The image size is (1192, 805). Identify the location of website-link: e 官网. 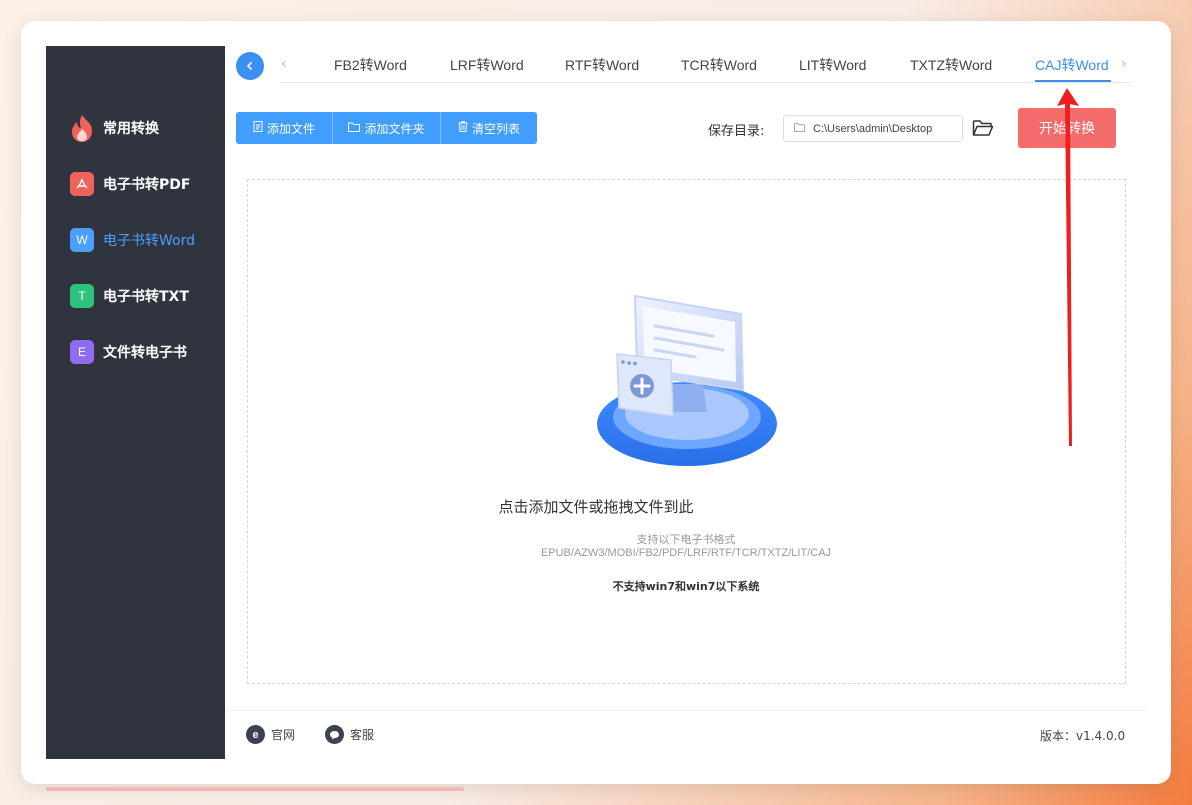
(270, 734).